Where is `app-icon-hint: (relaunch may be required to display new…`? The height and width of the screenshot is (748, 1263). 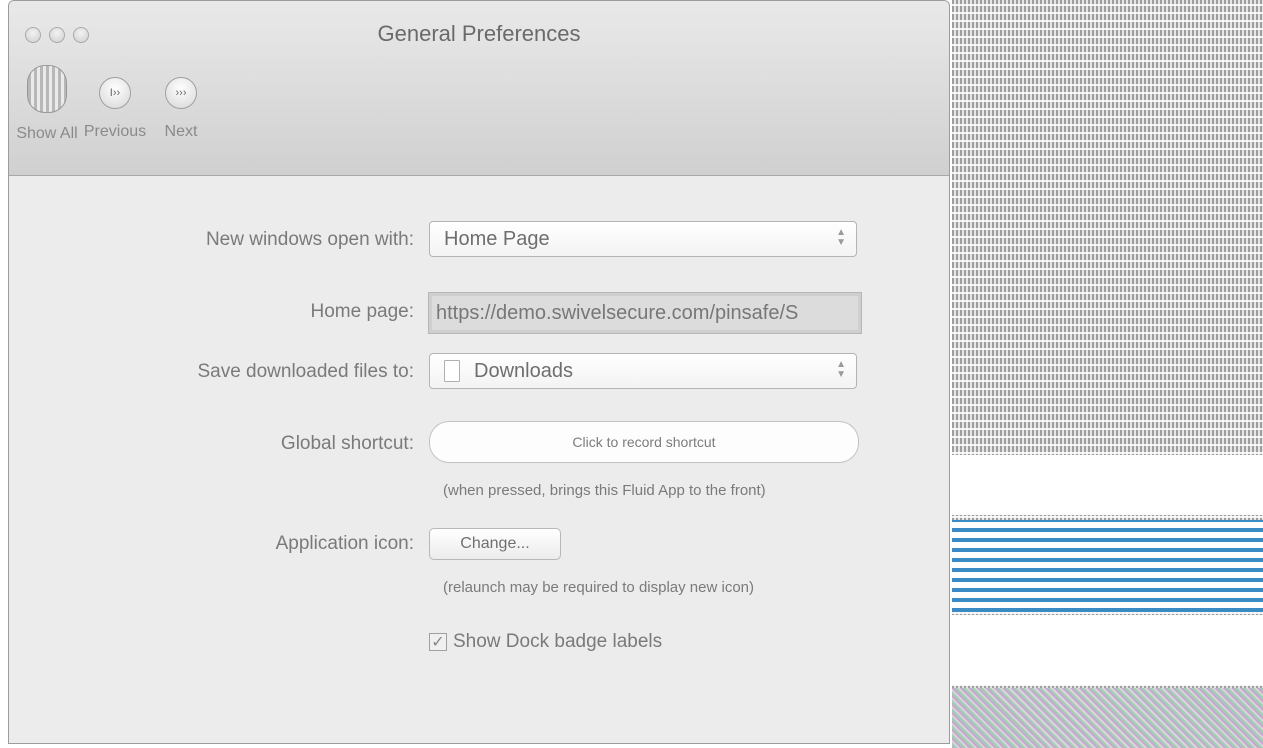
app-icon-hint: (relaunch may be required to display new… is located at coordinates (598, 587).